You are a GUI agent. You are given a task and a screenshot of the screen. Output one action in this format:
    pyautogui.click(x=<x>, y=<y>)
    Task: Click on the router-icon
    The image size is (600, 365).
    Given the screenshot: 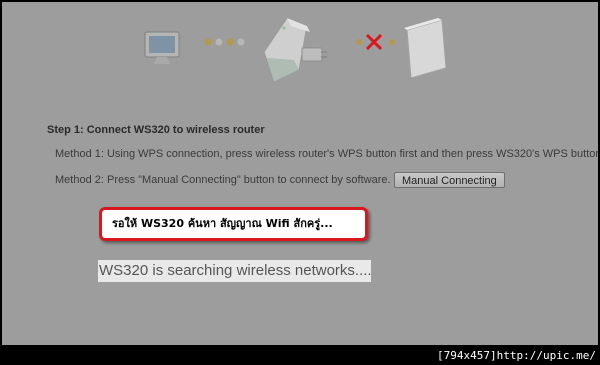 What is the action you would take?
    pyautogui.click(x=425, y=48)
    